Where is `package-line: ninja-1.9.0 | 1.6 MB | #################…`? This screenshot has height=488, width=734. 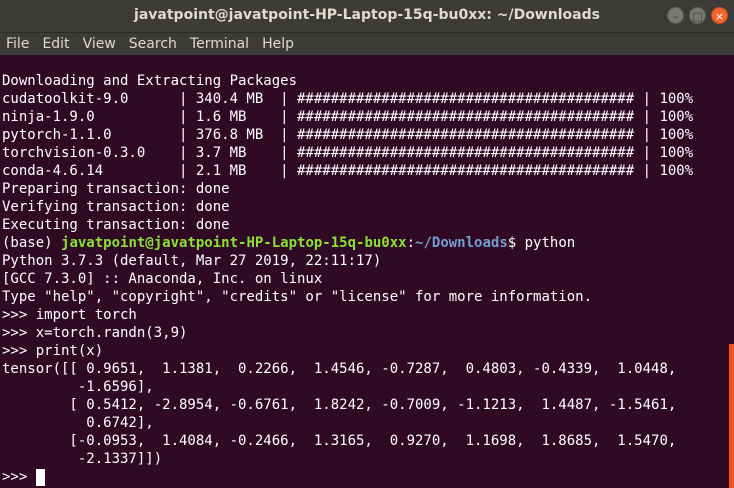
package-line: ninja-1.9.0 | 1.6 MB | #################… is located at coordinates (348, 117).